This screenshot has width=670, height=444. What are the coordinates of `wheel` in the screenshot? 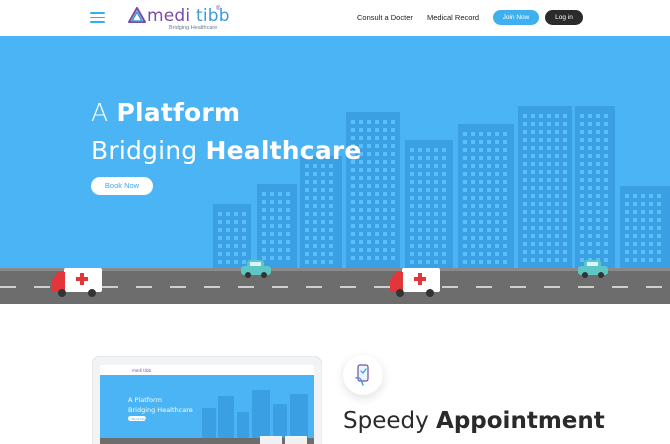 It's located at (248, 275).